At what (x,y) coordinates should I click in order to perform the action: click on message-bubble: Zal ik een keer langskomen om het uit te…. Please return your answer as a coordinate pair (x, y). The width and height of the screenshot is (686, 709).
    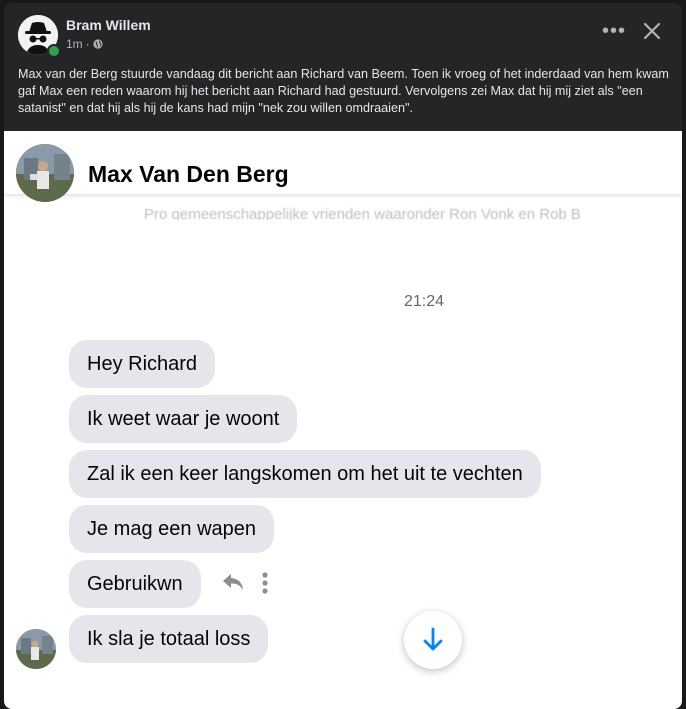
    Looking at the image, I should click on (305, 474).